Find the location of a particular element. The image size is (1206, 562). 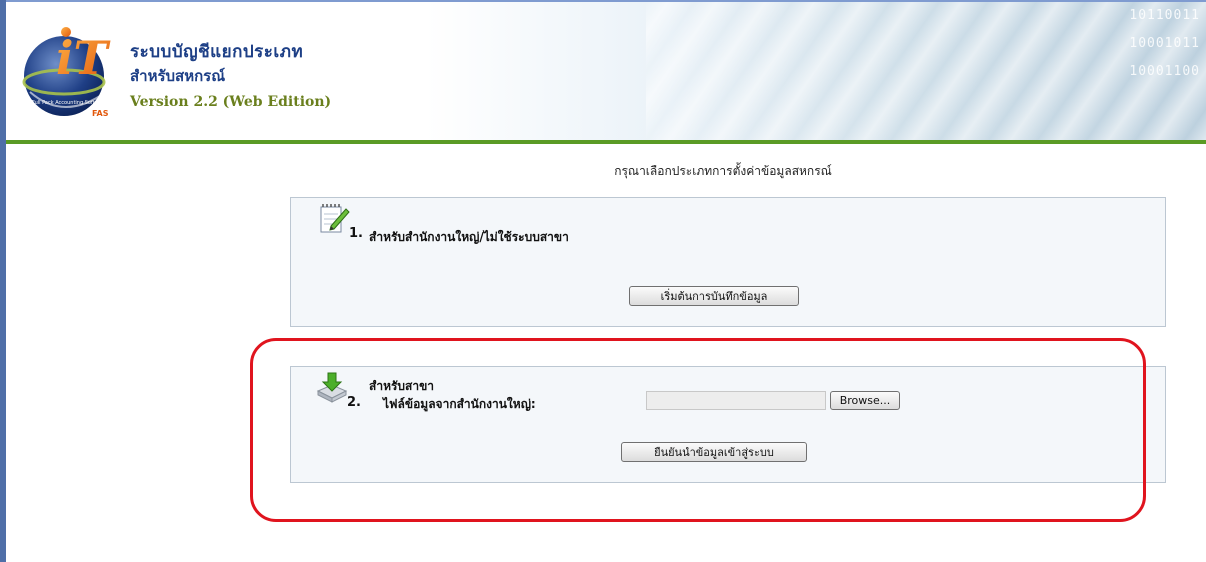

option1-number: 1. is located at coordinates (356, 233).